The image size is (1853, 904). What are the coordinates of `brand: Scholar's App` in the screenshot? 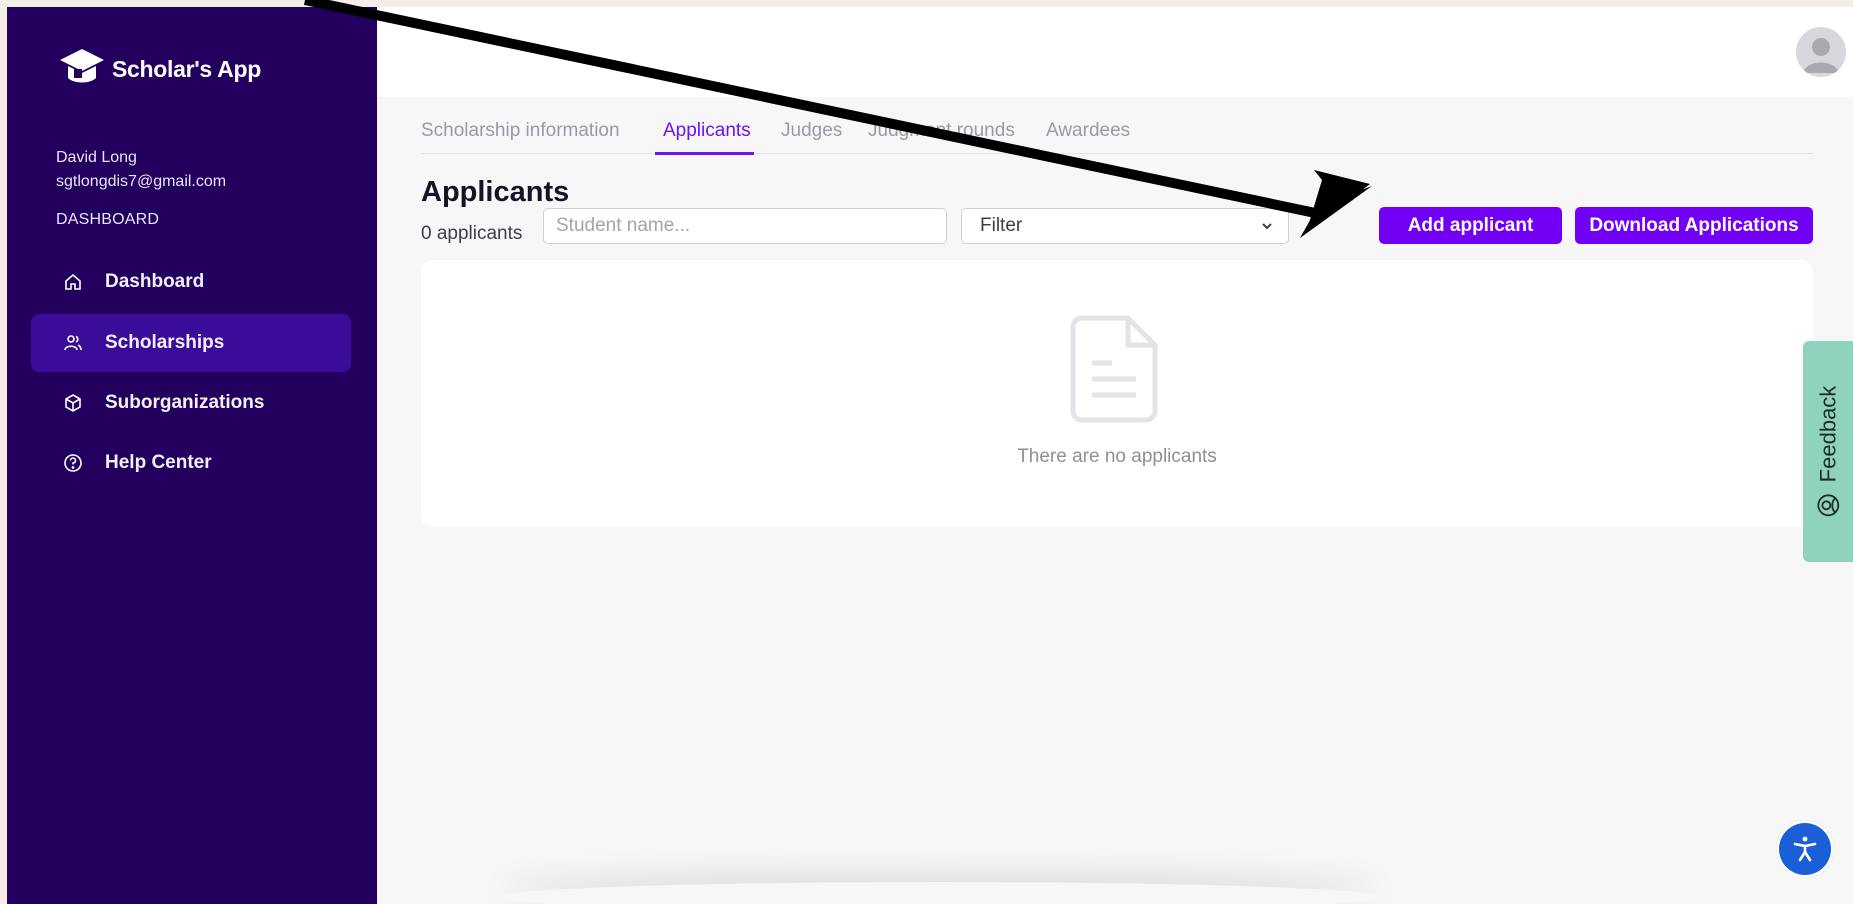 It's located at (159, 69).